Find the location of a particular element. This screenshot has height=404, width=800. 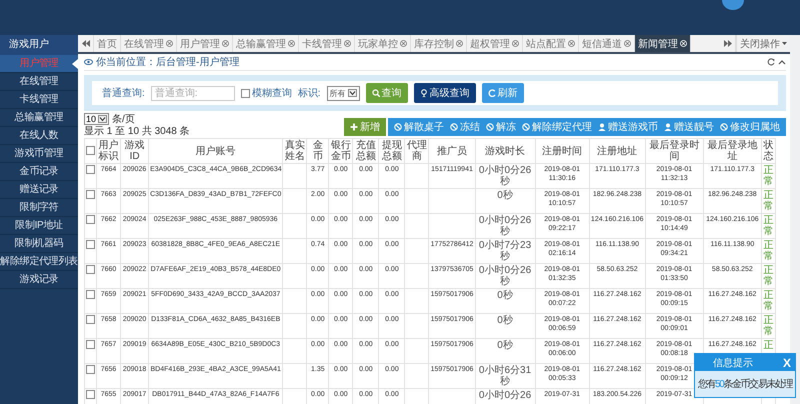

status-label: 正 is located at coordinates (768, 345).